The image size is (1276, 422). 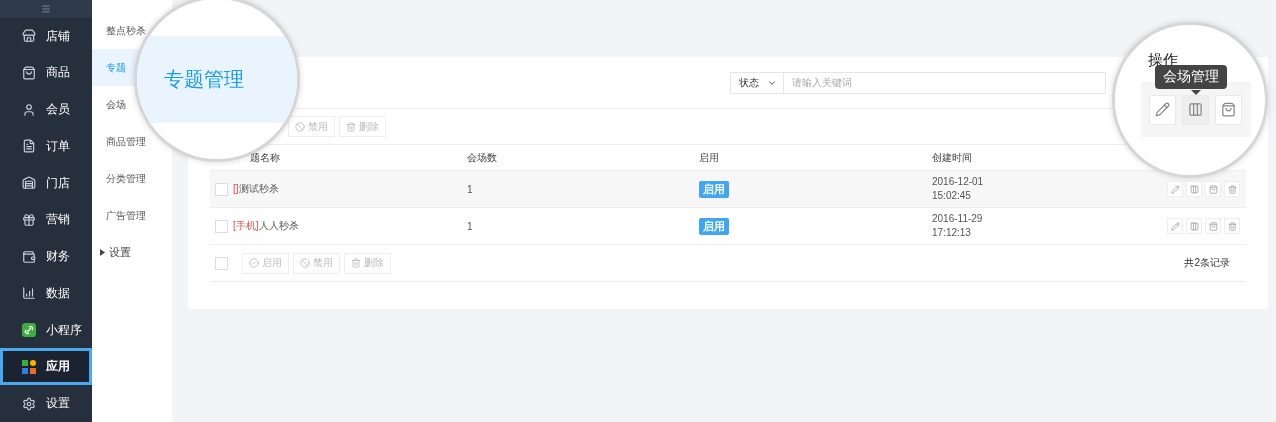 What do you see at coordinates (1191, 77) in the screenshot?
I see `tooltip: 会场管理` at bounding box center [1191, 77].